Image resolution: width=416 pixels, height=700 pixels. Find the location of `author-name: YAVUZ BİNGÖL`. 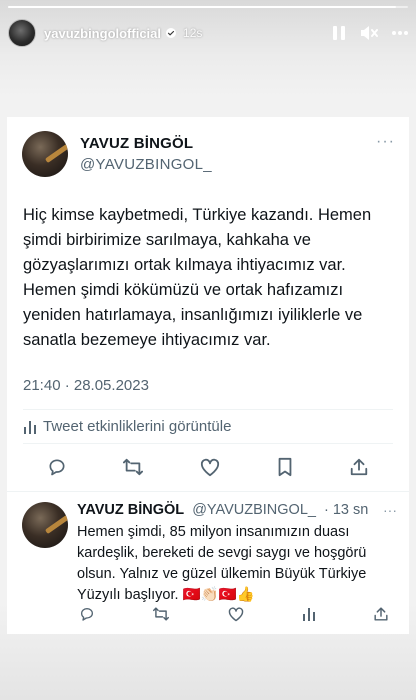

author-name: YAVUZ BİNGÖL is located at coordinates (146, 143).